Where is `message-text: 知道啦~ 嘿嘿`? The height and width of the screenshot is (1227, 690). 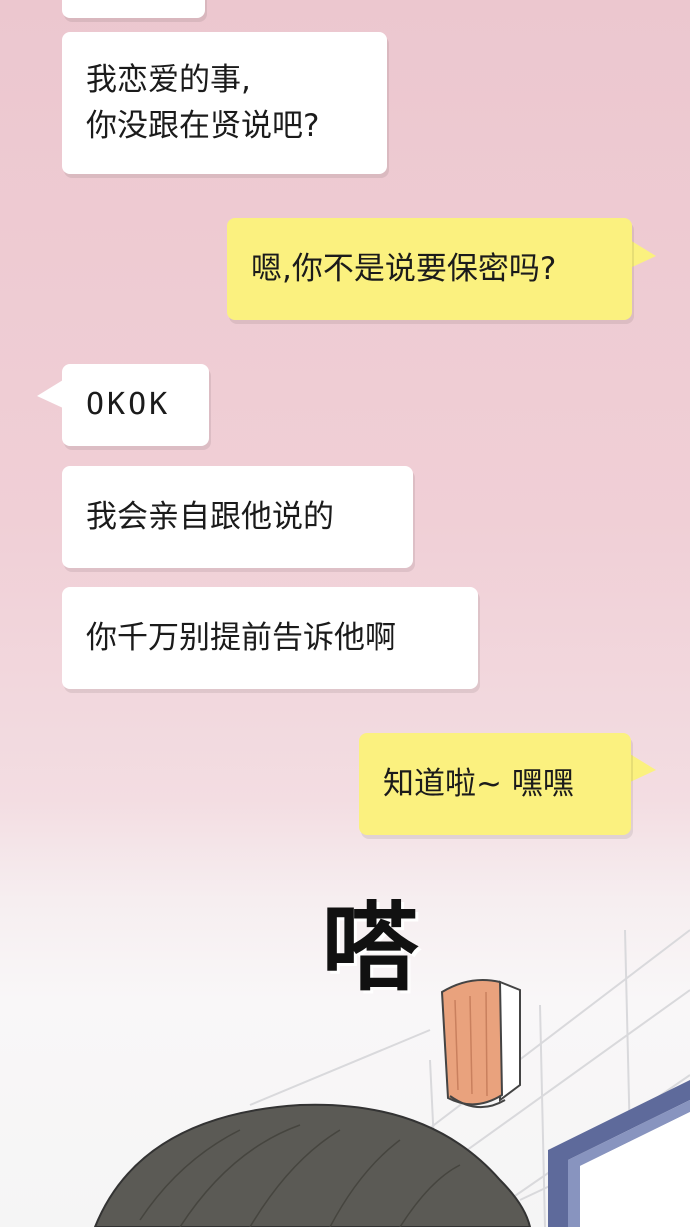
message-text: 知道啦~ 嘿嘿 is located at coordinates (478, 784).